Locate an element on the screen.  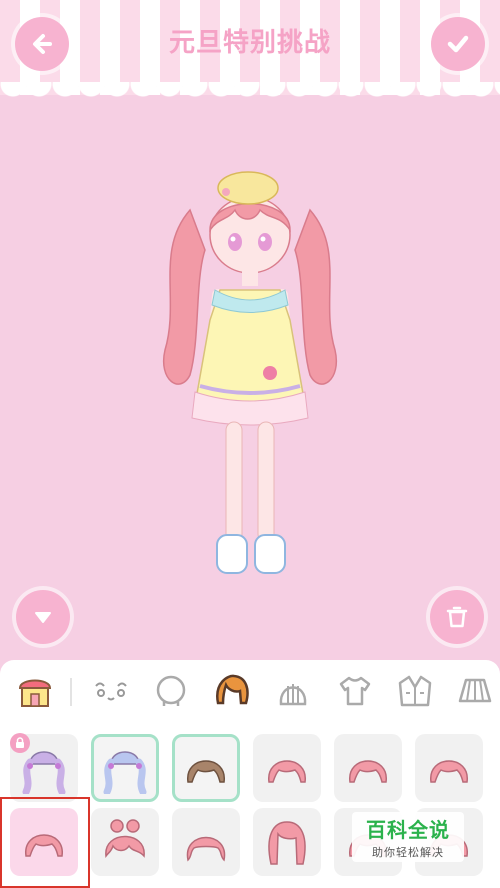
bun-pink-icon is located at coordinates (125, 838).